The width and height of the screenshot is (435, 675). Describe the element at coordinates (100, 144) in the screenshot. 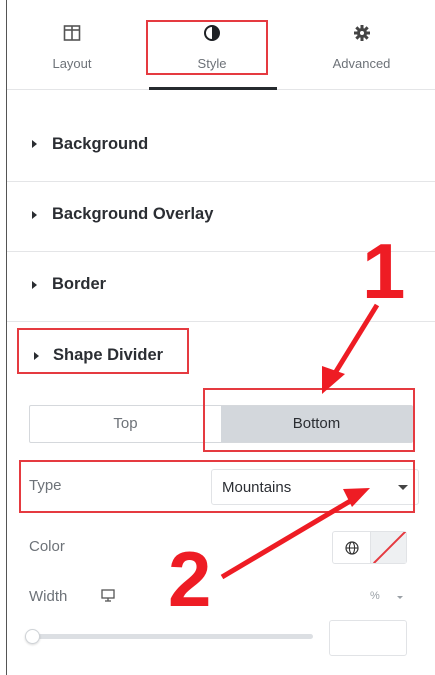

I see `section-background-title: Background` at that location.